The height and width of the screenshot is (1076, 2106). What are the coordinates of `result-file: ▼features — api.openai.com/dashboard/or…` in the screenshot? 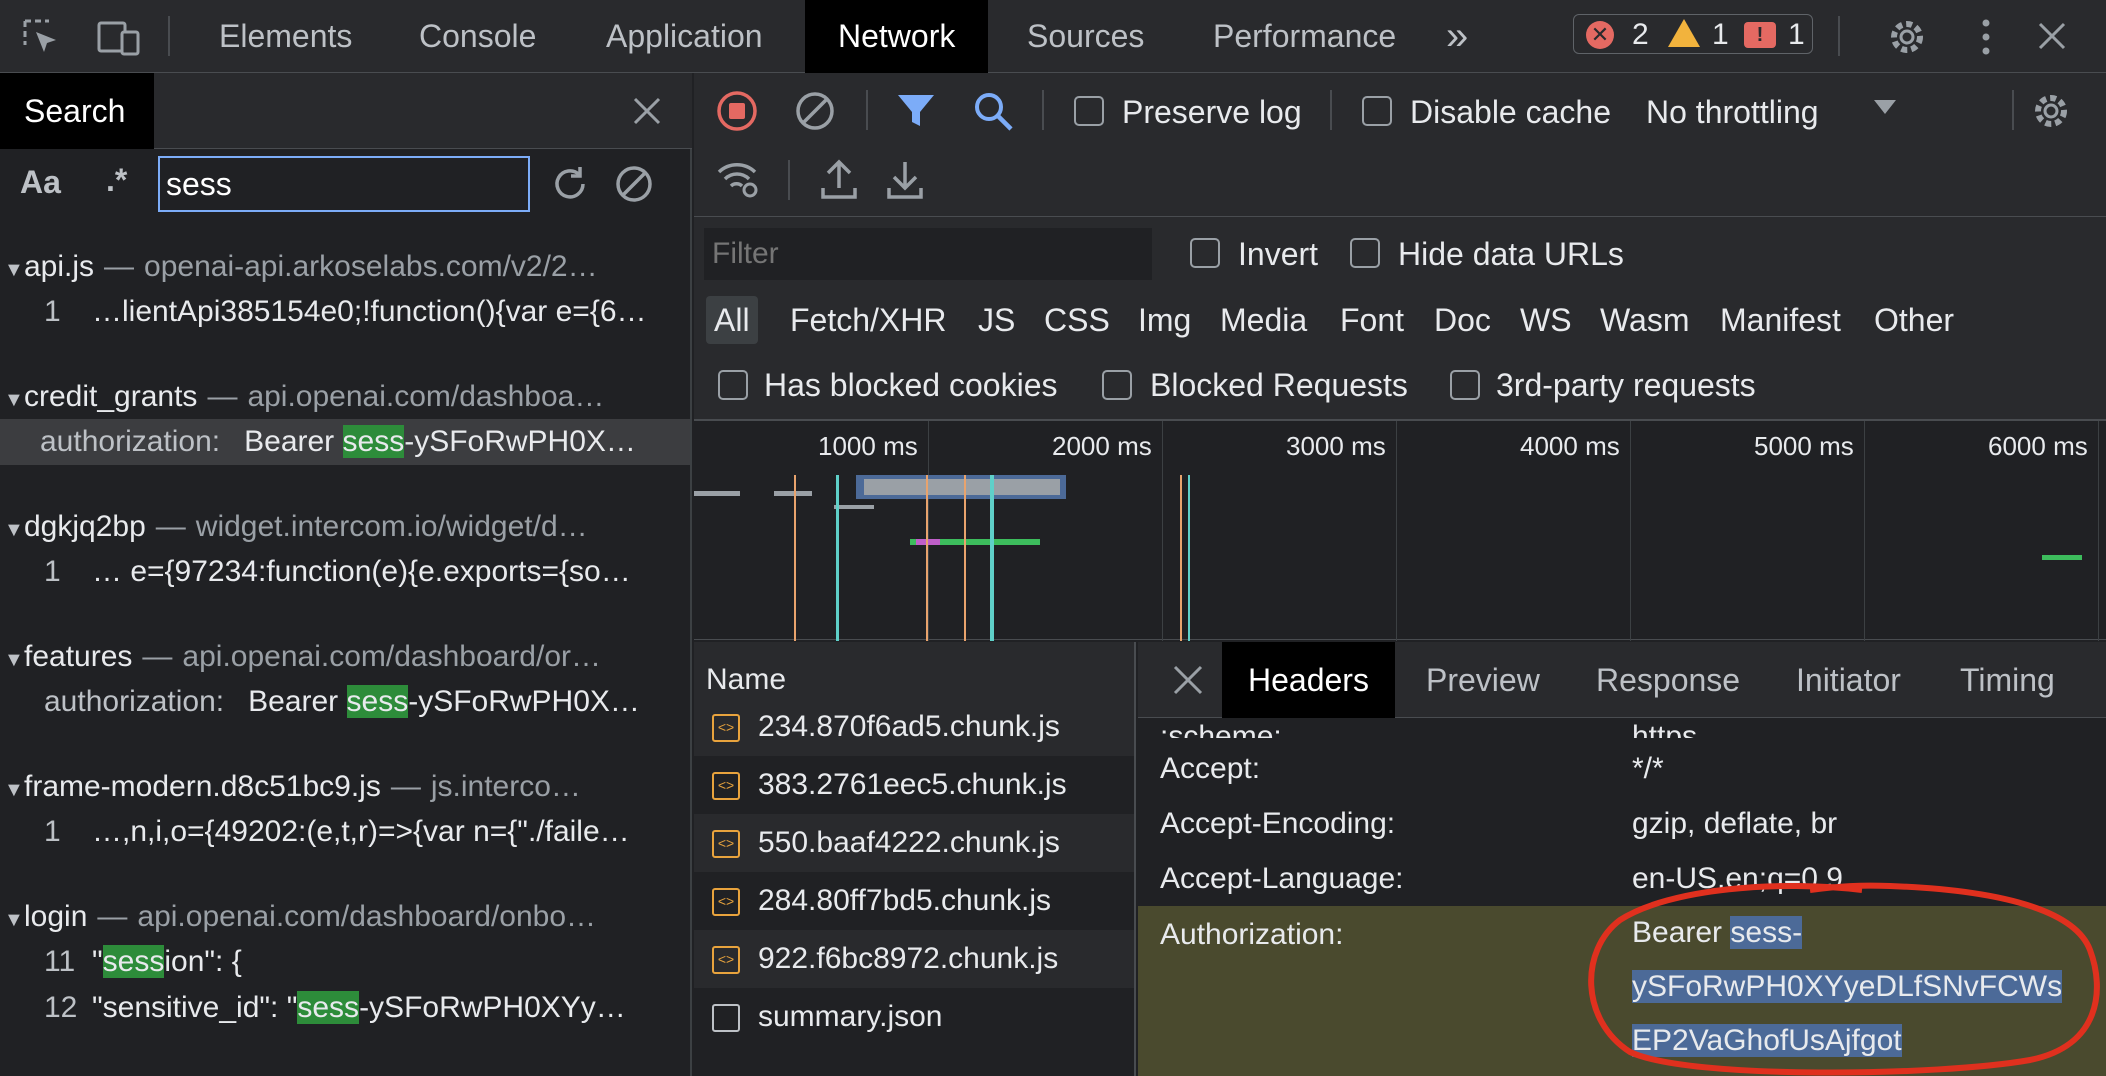 It's located at (344, 657).